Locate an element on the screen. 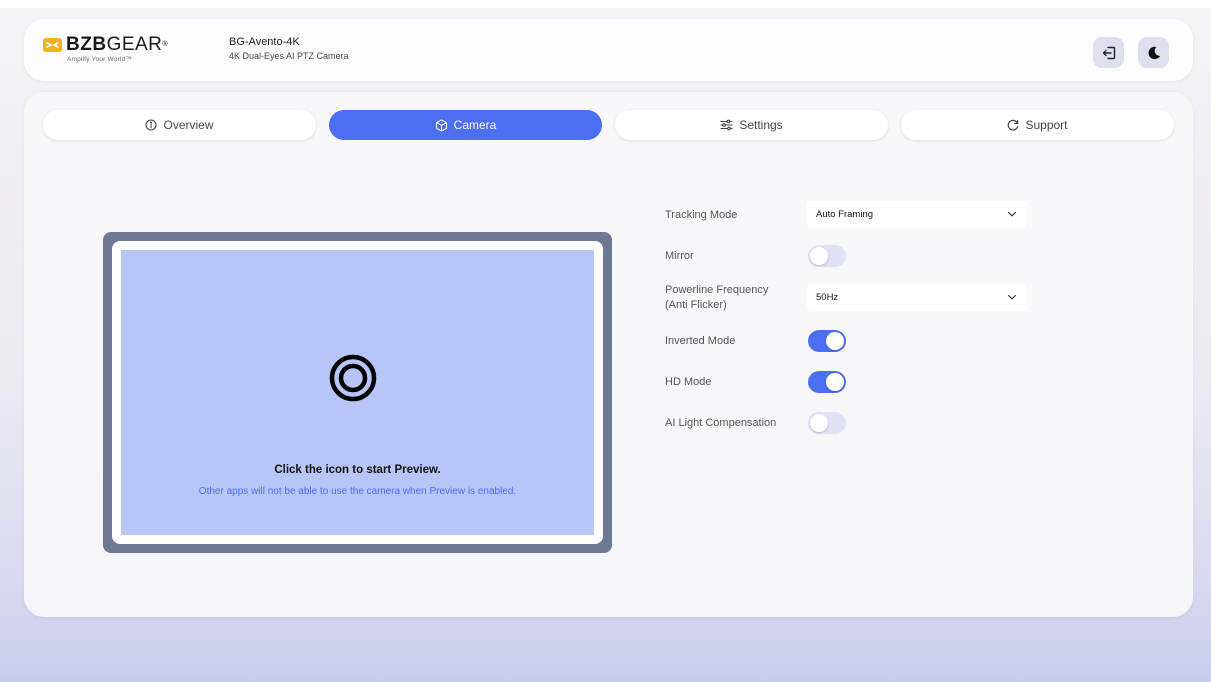 This screenshot has width=1211, height=682. sliders-icon is located at coordinates (726, 125).